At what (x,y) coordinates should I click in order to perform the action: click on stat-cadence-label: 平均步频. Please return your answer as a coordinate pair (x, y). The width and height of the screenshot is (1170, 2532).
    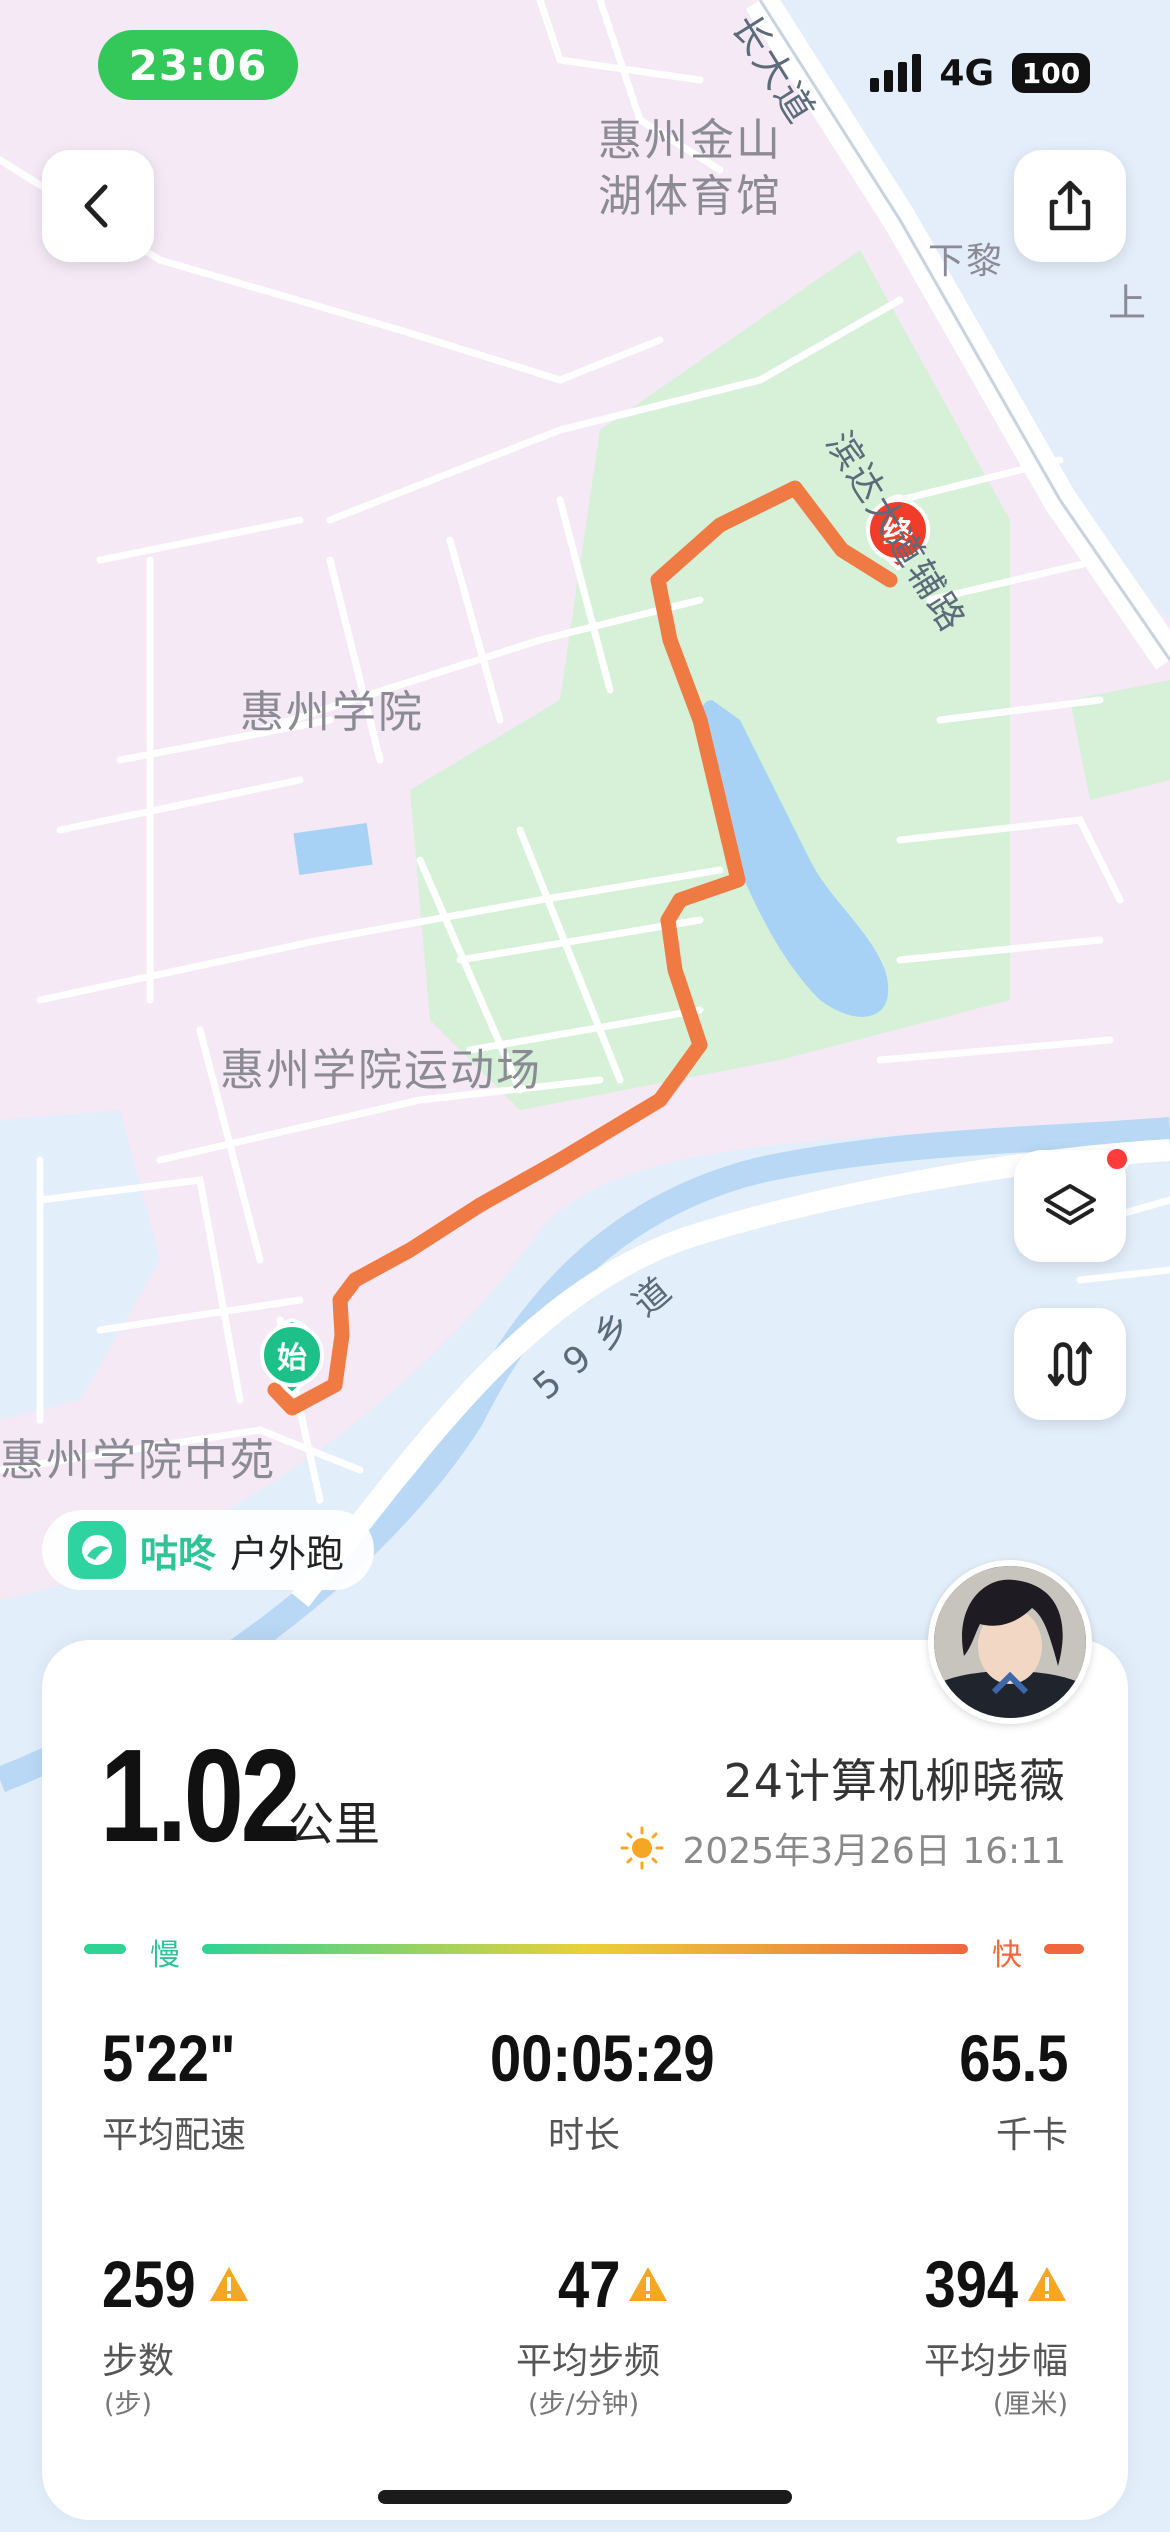
    Looking at the image, I should click on (588, 2361).